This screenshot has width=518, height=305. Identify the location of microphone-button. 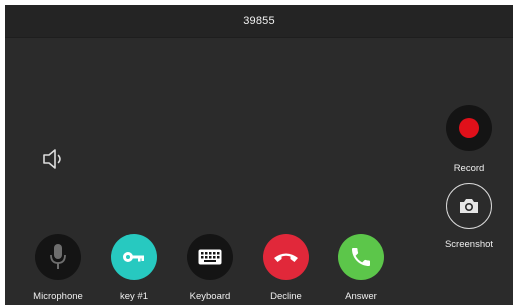
(58, 257).